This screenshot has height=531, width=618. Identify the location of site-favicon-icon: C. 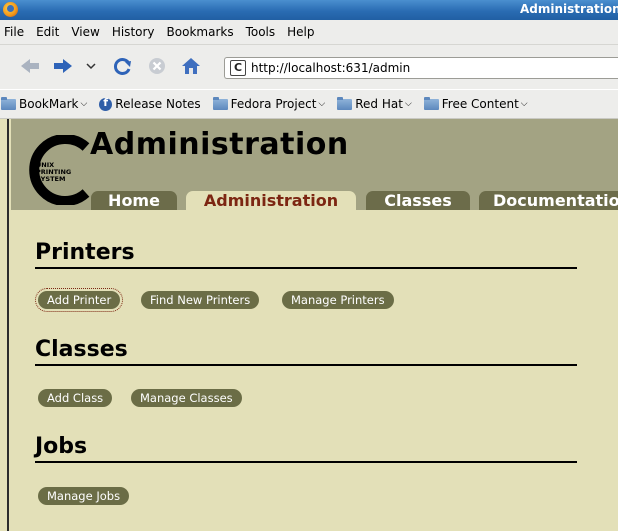
(238, 68).